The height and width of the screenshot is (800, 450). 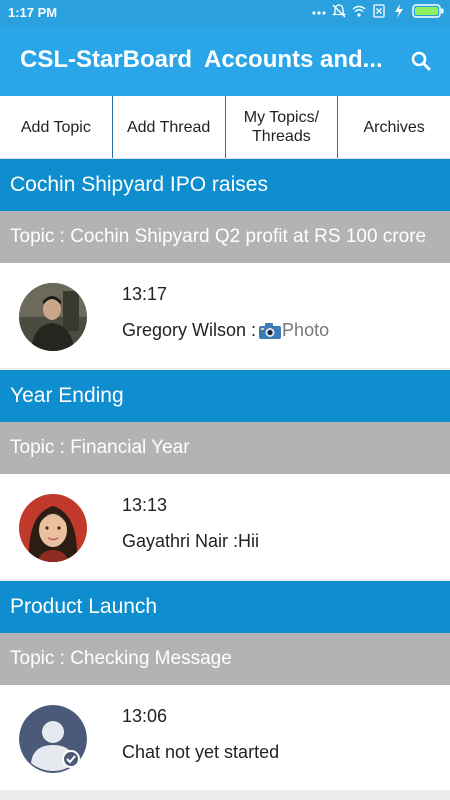 I want to click on thread-row: 13:17 Gregory Wilson : Photo, so click(x=225, y=315).